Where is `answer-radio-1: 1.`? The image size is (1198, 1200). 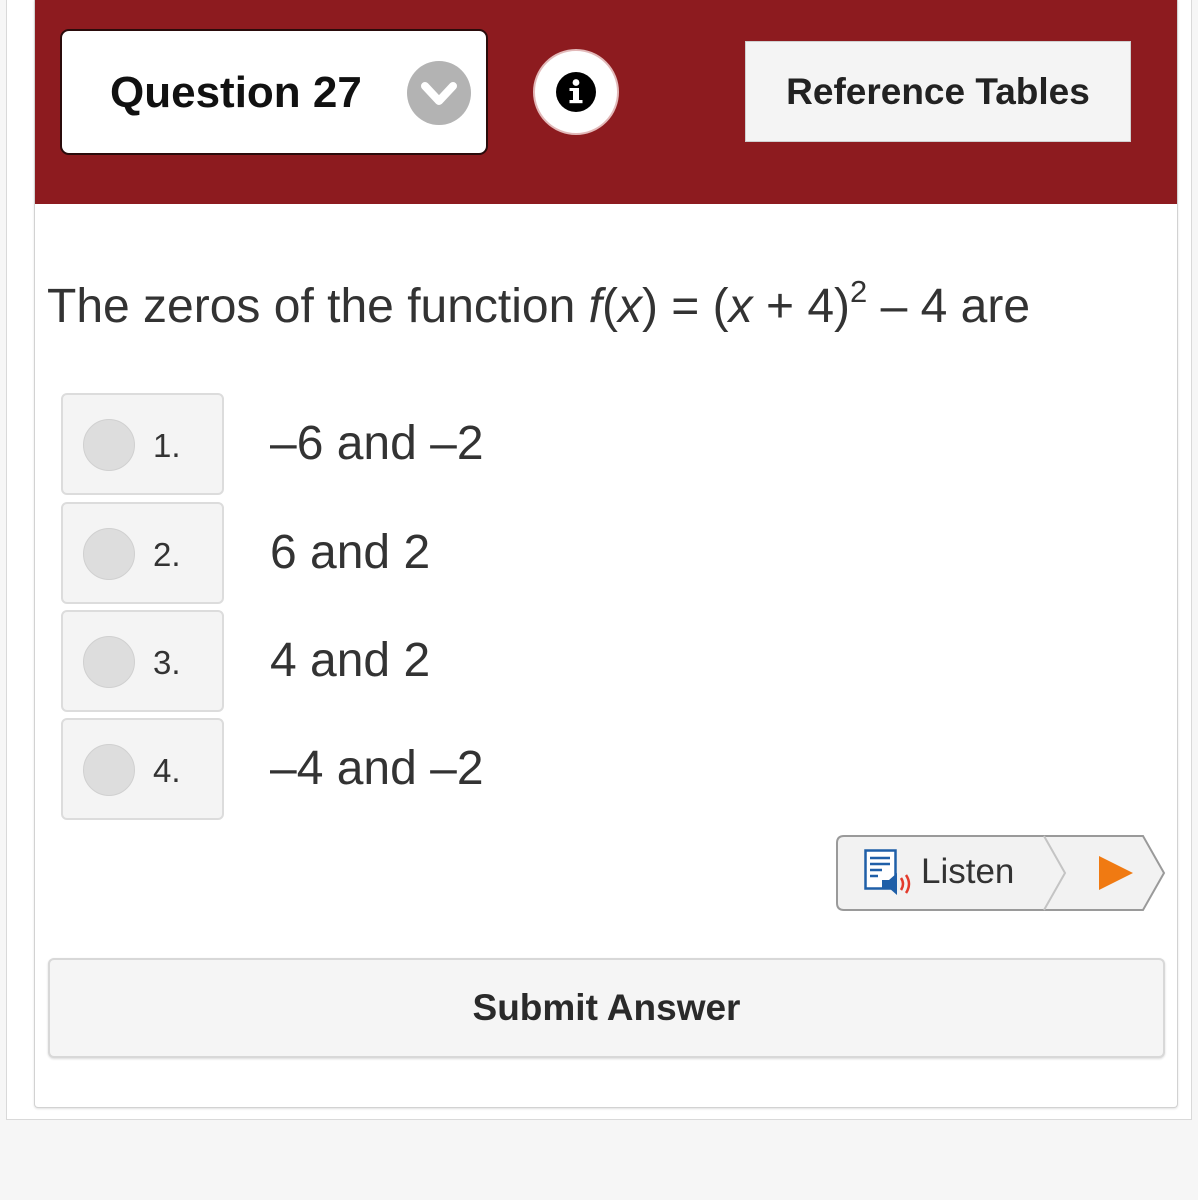
answer-radio-1: 1. is located at coordinates (142, 444).